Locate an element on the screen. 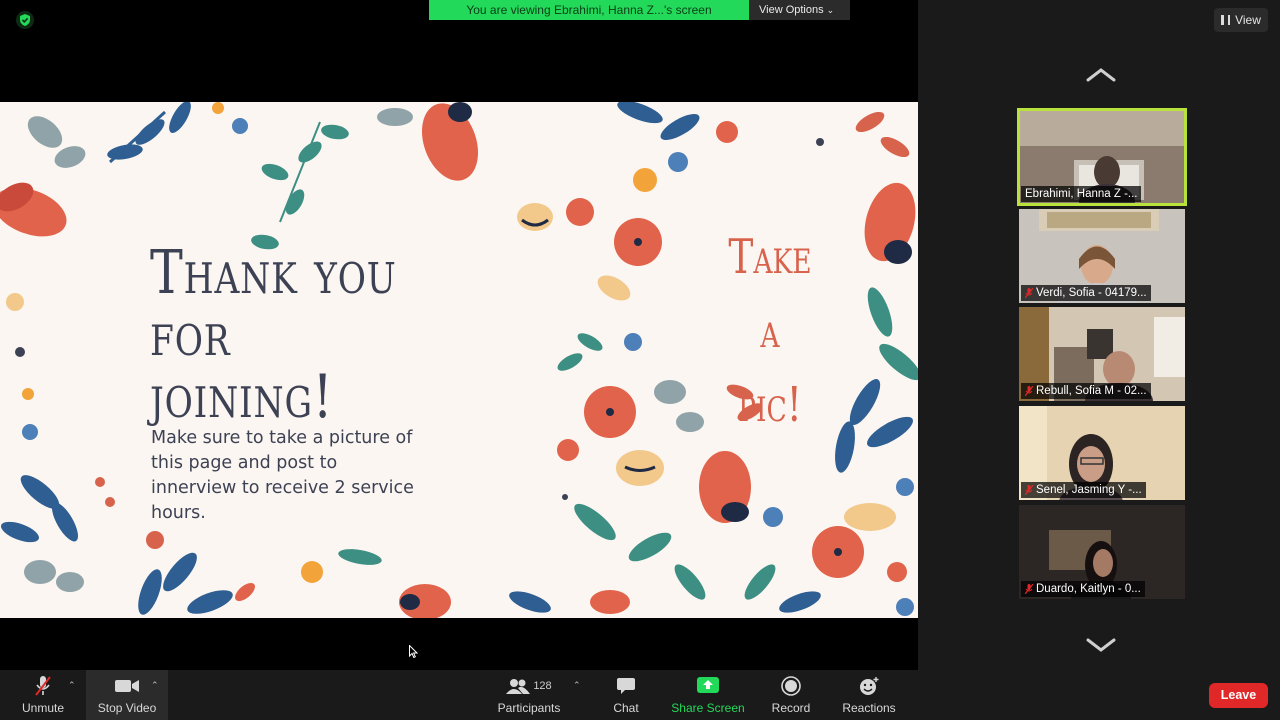 The width and height of the screenshot is (1280, 720). slide-title: Thank you for joining! is located at coordinates (289, 335).